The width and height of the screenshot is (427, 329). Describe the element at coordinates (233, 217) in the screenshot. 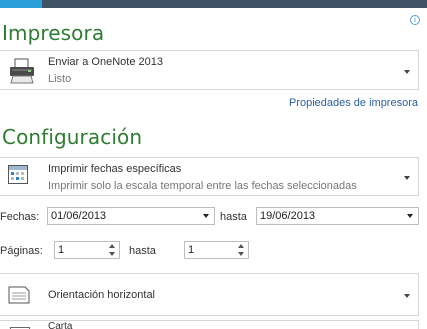

I see `dates-to-label: hasta` at that location.